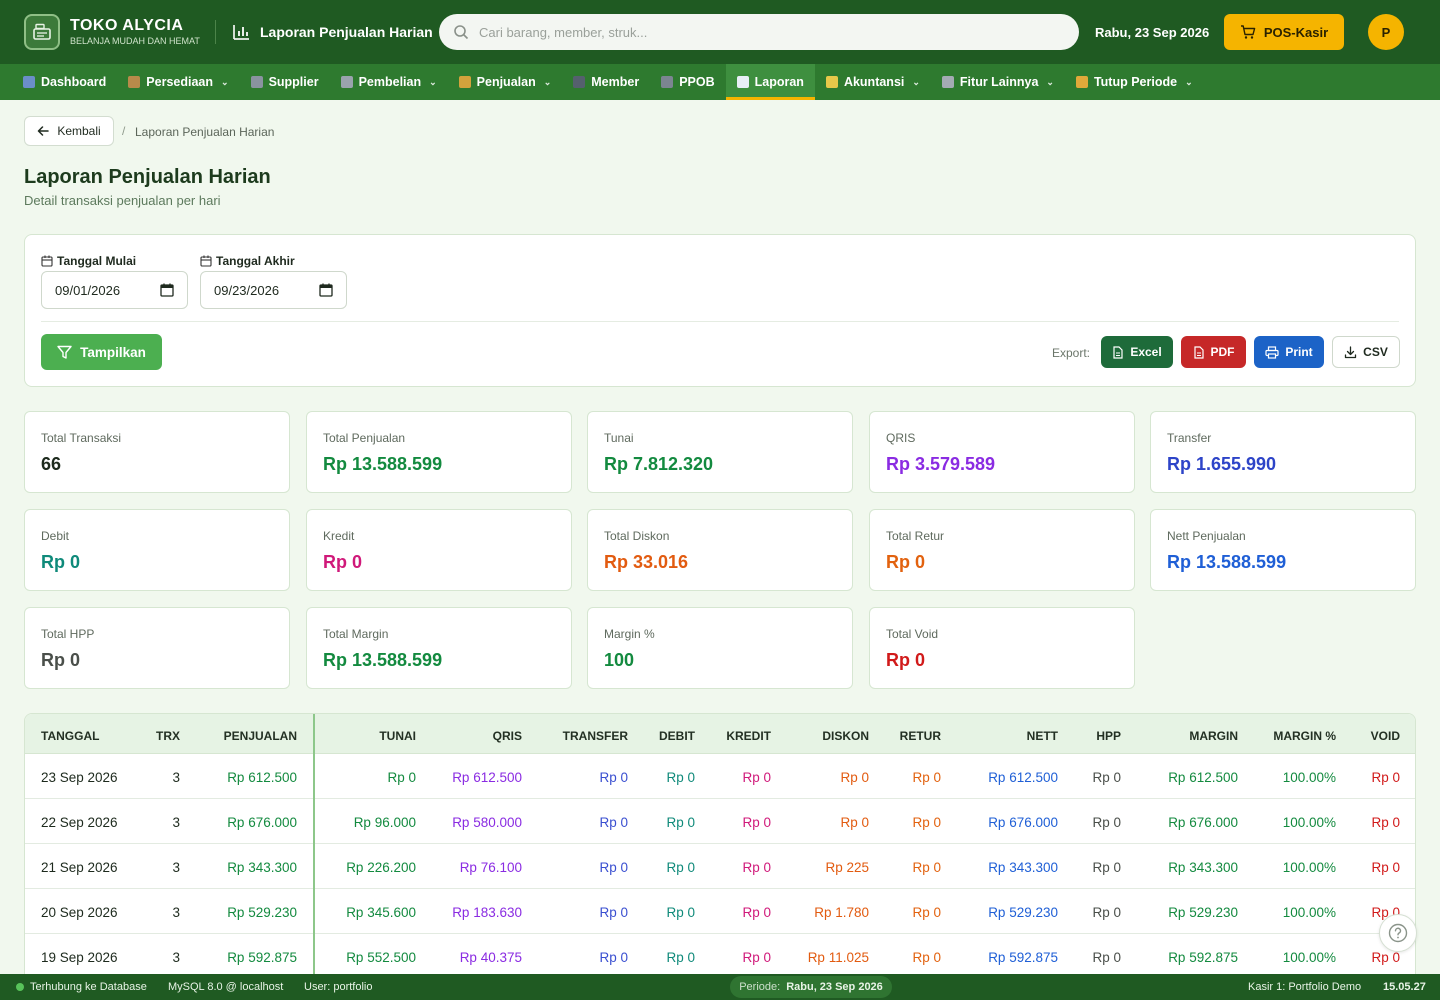  I want to click on stat-value: Rp 3.579.589, so click(941, 464).